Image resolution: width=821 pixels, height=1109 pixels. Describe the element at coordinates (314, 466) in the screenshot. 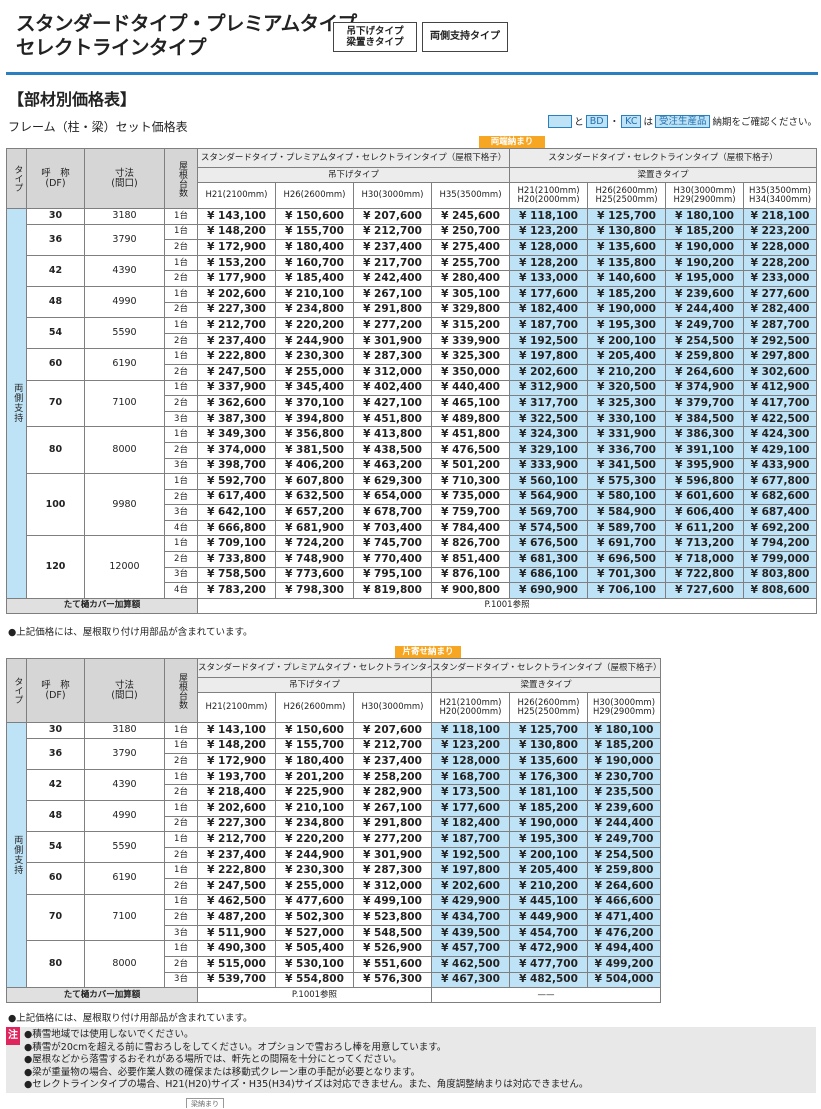

I see `price-cell: ¥ 406,200` at that location.